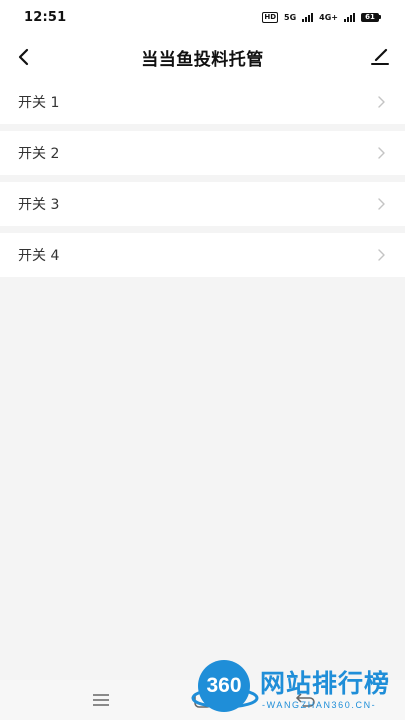  What do you see at coordinates (270, 17) in the screenshot?
I see `hd-badge: HD` at bounding box center [270, 17].